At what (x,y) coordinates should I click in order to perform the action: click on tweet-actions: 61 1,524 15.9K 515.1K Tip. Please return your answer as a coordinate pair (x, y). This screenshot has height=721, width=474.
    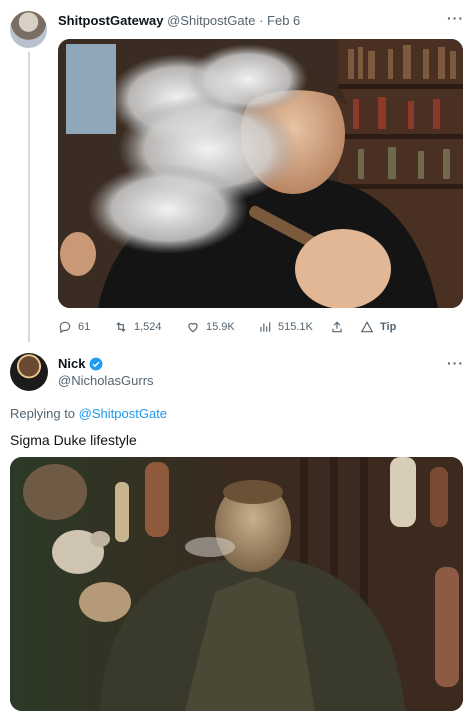
    Looking at the image, I should click on (260, 328).